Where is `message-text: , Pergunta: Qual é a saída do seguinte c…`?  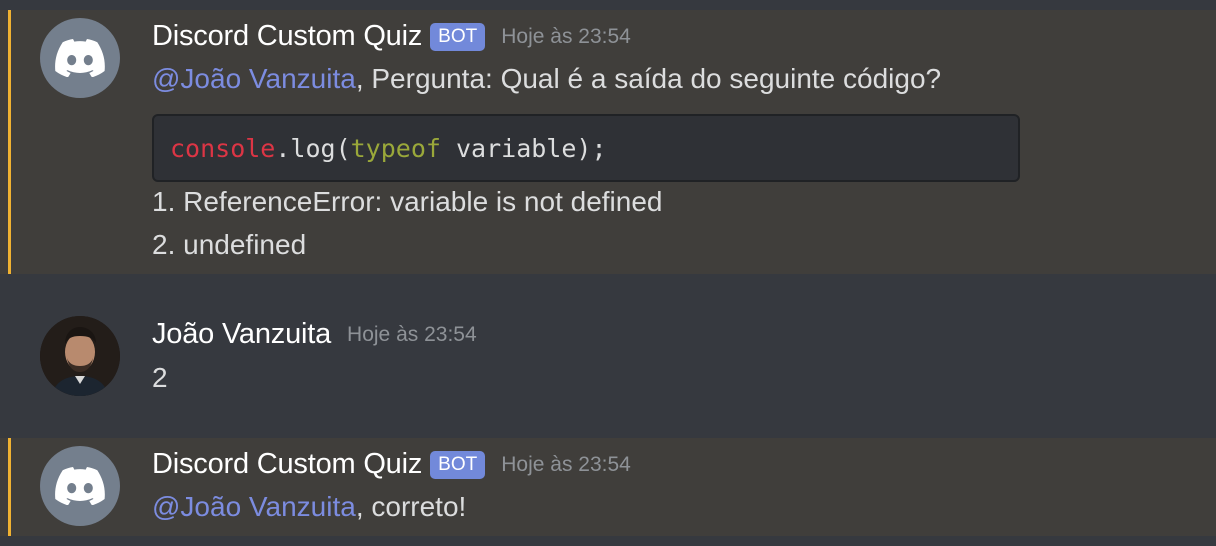 message-text: , Pergunta: Qual é a saída do seguinte c… is located at coordinates (648, 78).